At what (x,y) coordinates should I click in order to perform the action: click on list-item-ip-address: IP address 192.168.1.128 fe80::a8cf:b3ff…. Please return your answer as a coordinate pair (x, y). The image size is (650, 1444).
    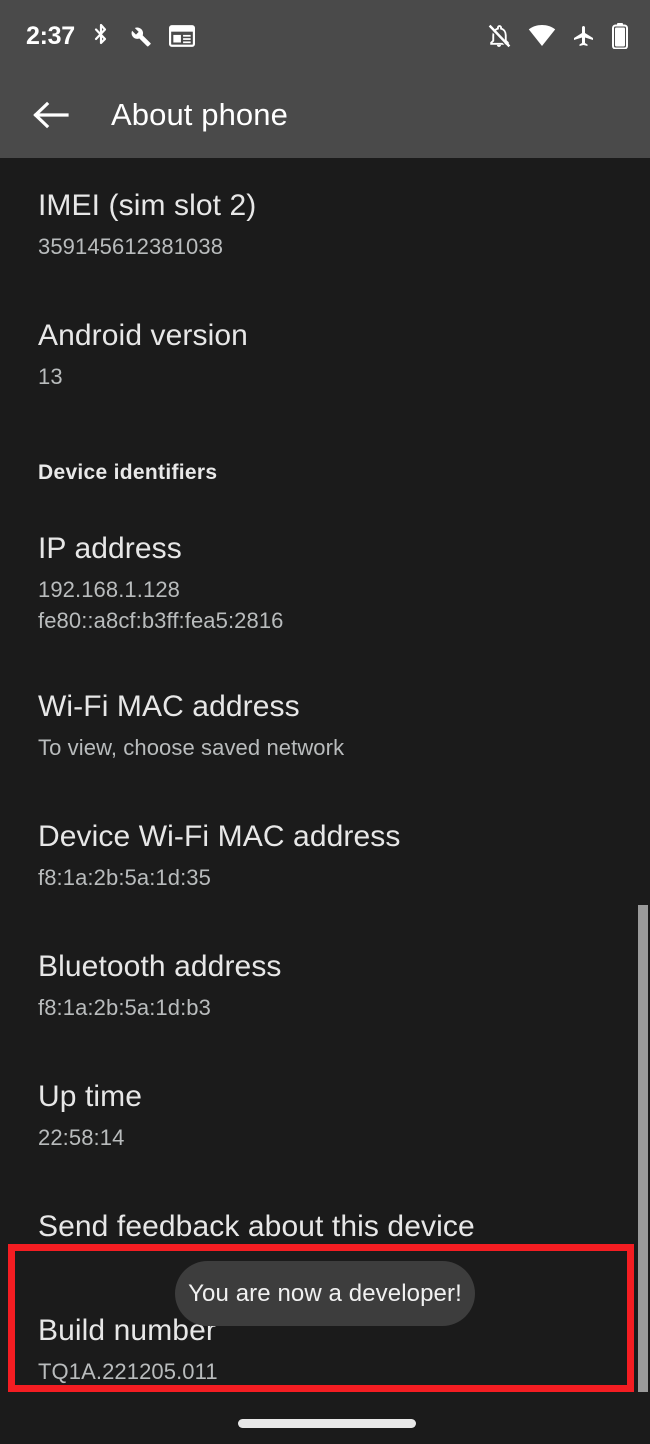
    Looking at the image, I should click on (161, 584).